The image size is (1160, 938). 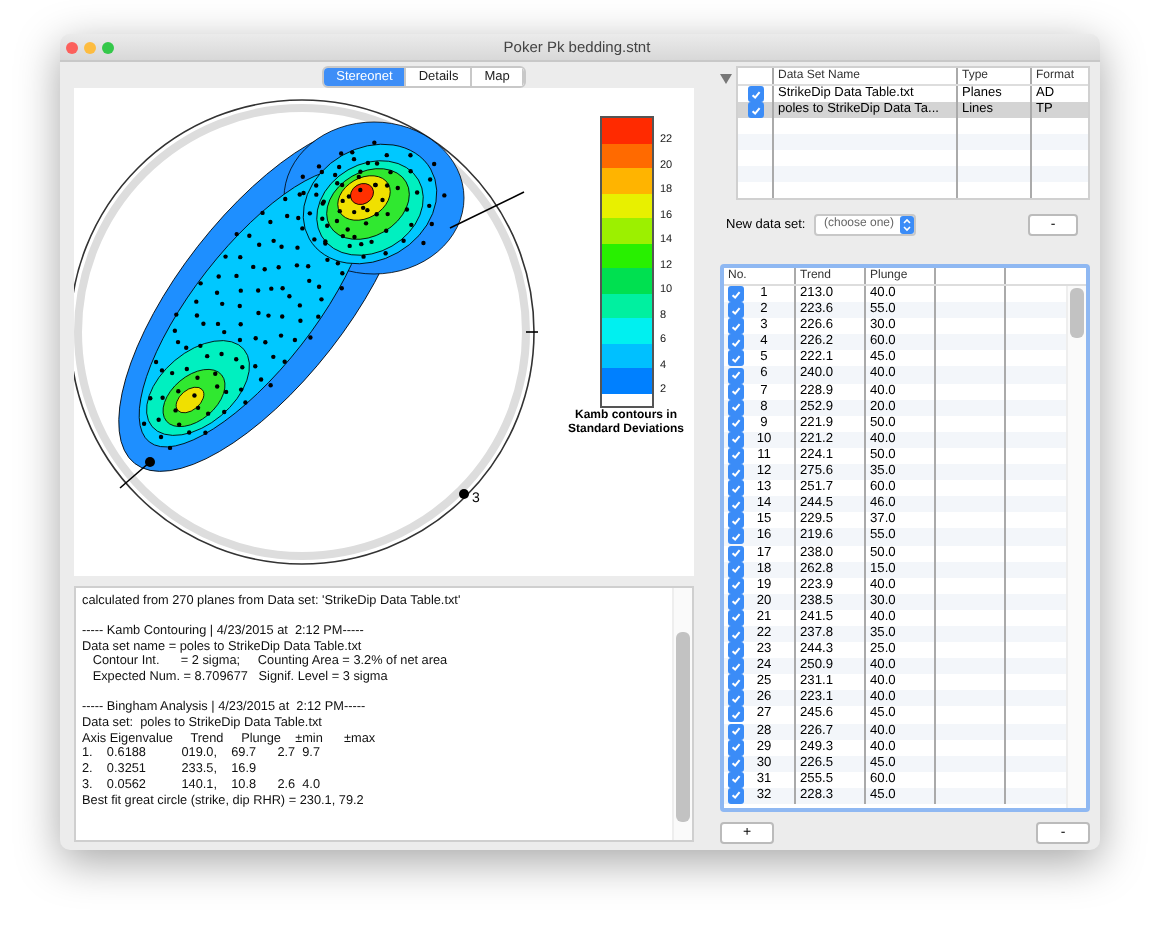 I want to click on close-icon, so click(x=72, y=47).